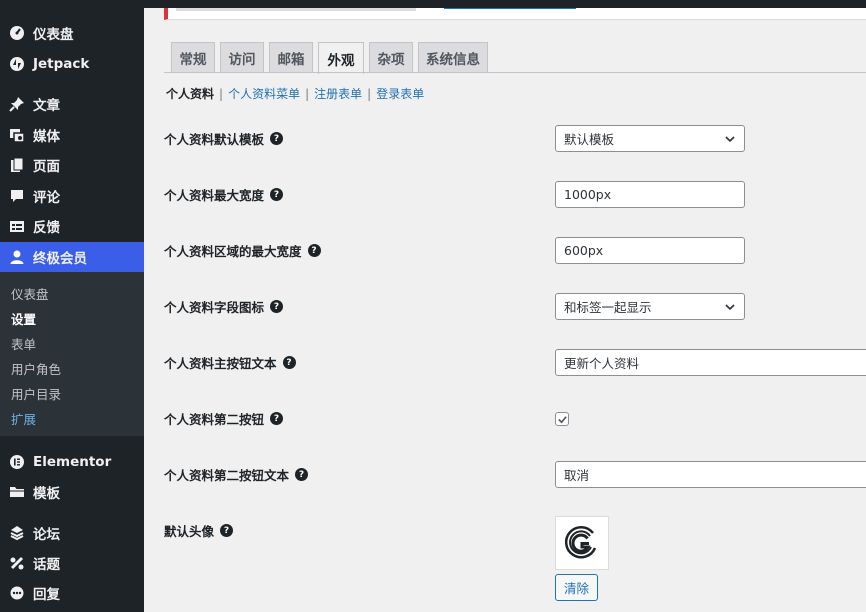 The width and height of the screenshot is (866, 612). I want to click on menu-label: Elementor, so click(72, 462).